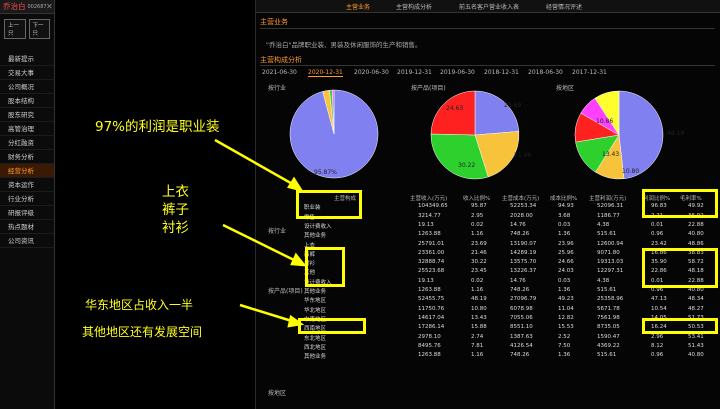  Describe the element at coordinates (175, 192) in the screenshot. I see `annotation-tops: 上衣` at that location.